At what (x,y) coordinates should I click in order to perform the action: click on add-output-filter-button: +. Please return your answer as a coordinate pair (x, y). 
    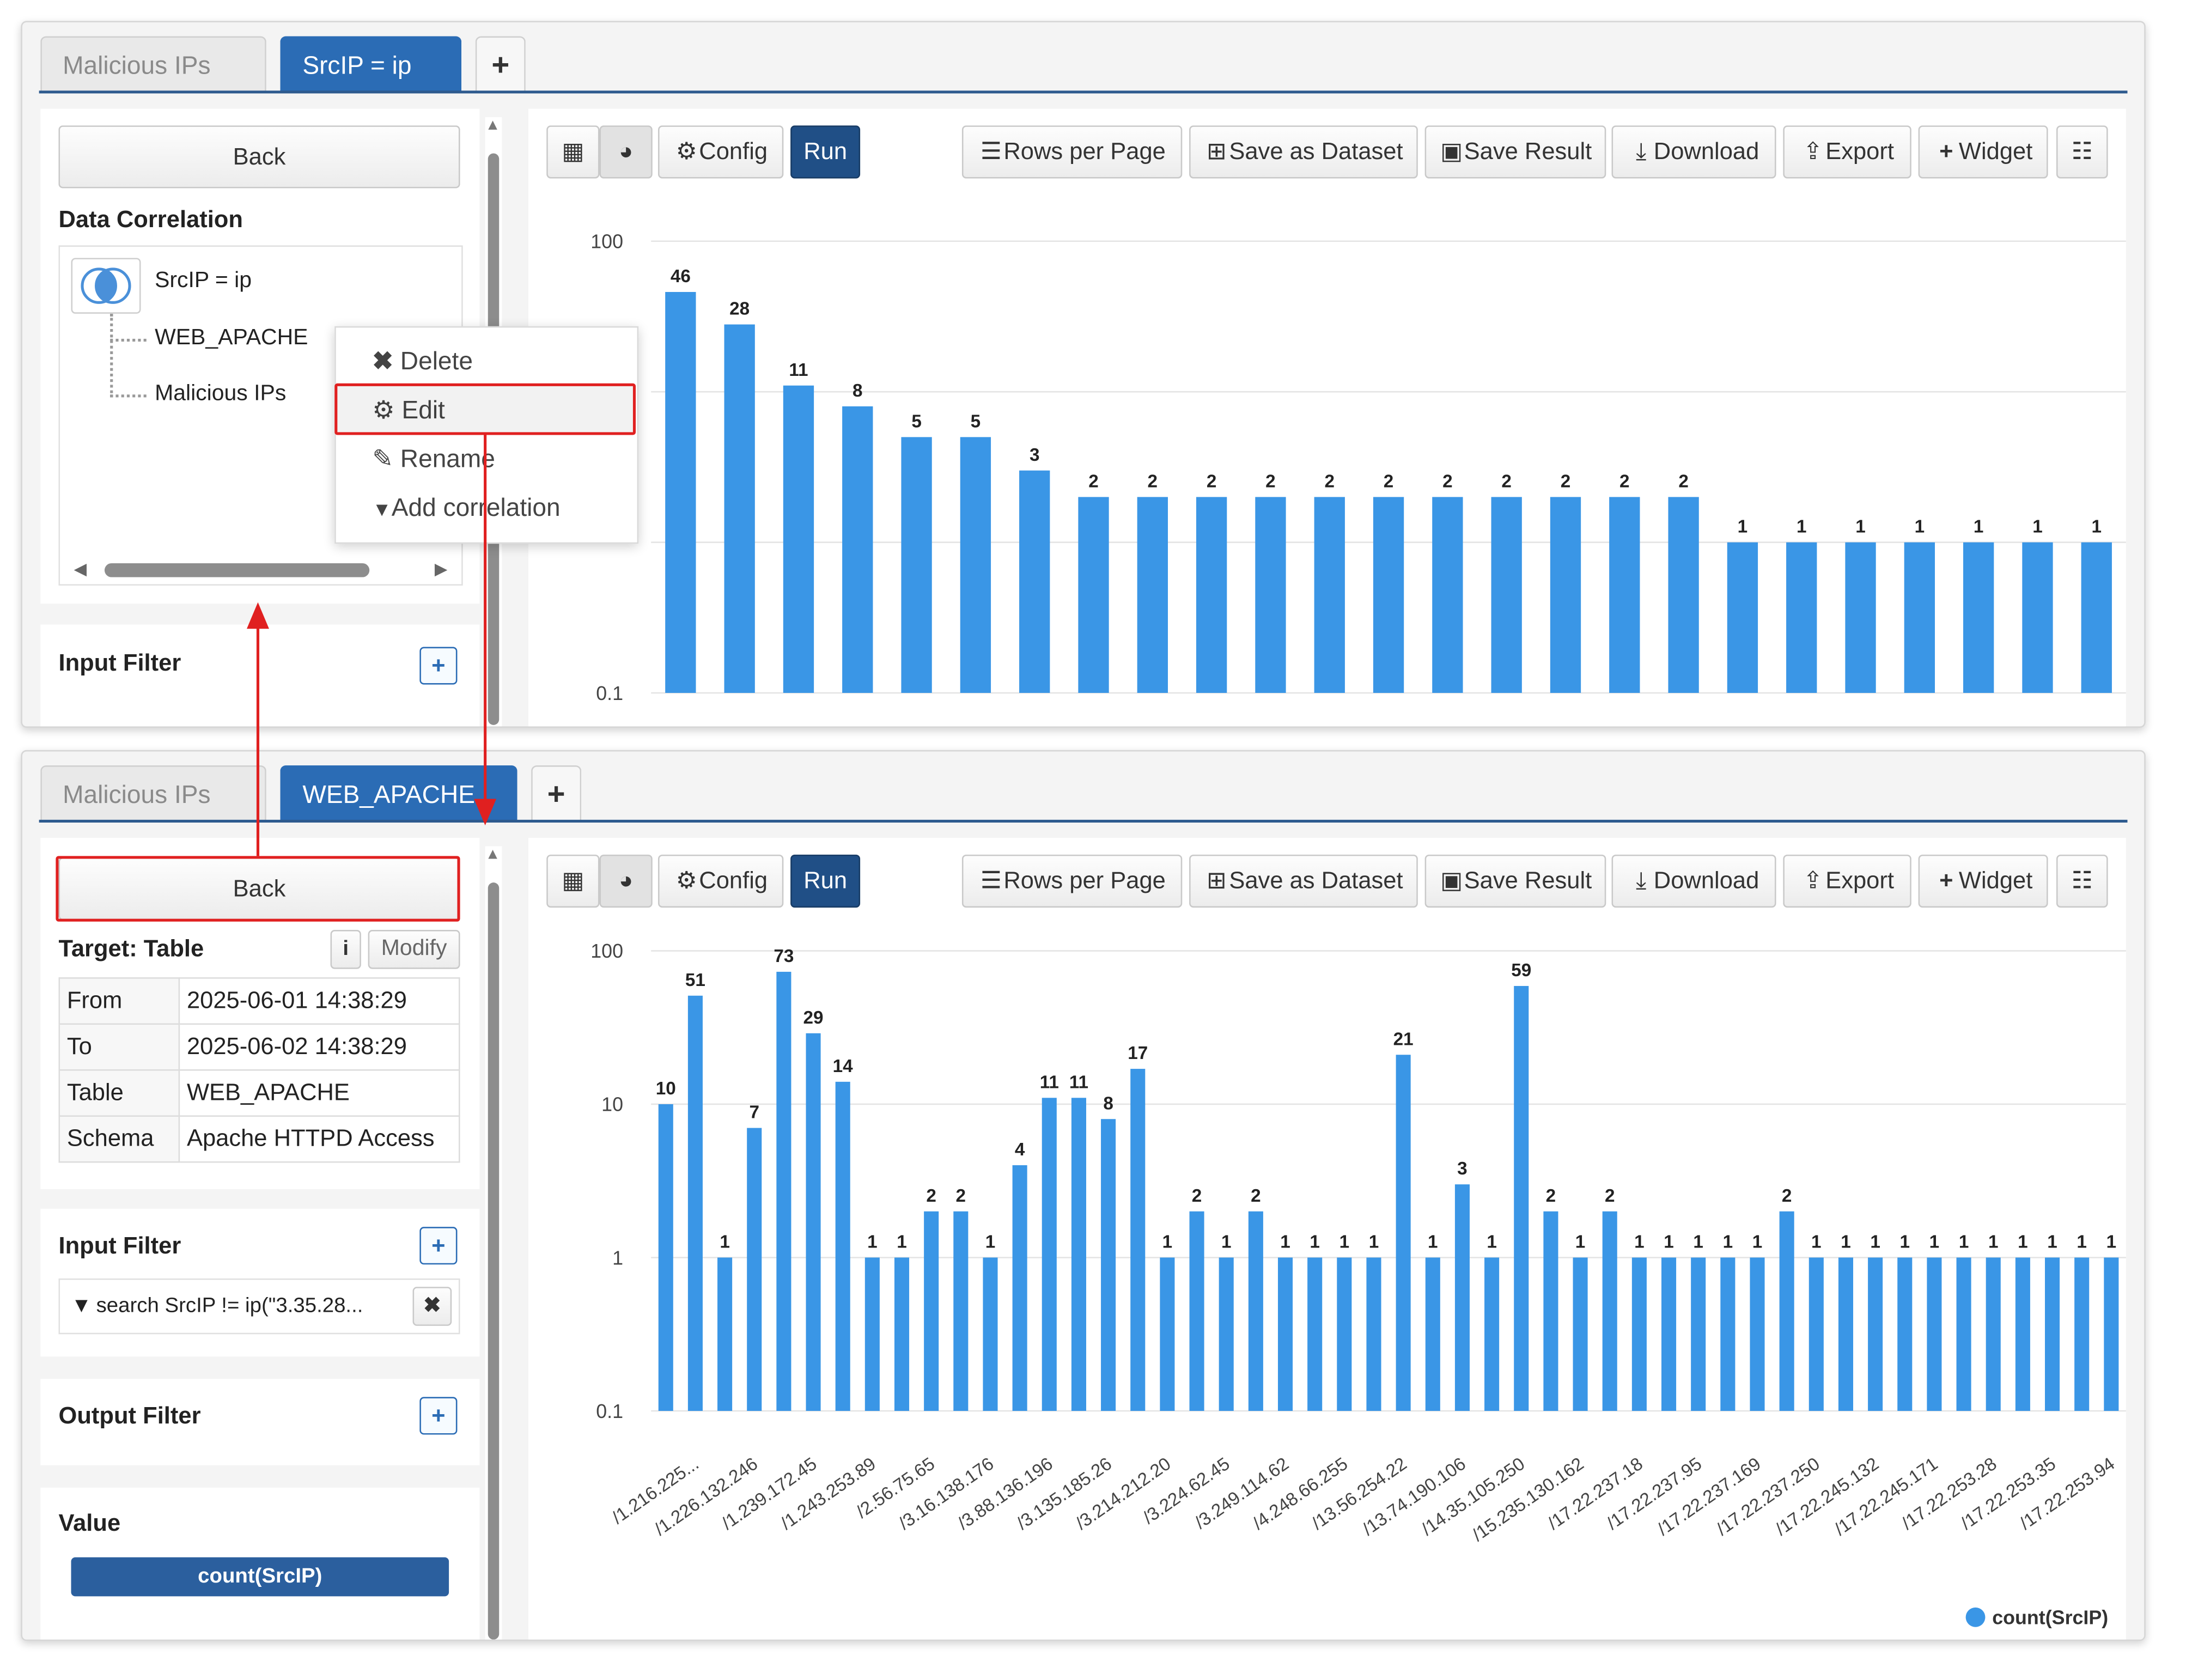
    Looking at the image, I should click on (438, 1416).